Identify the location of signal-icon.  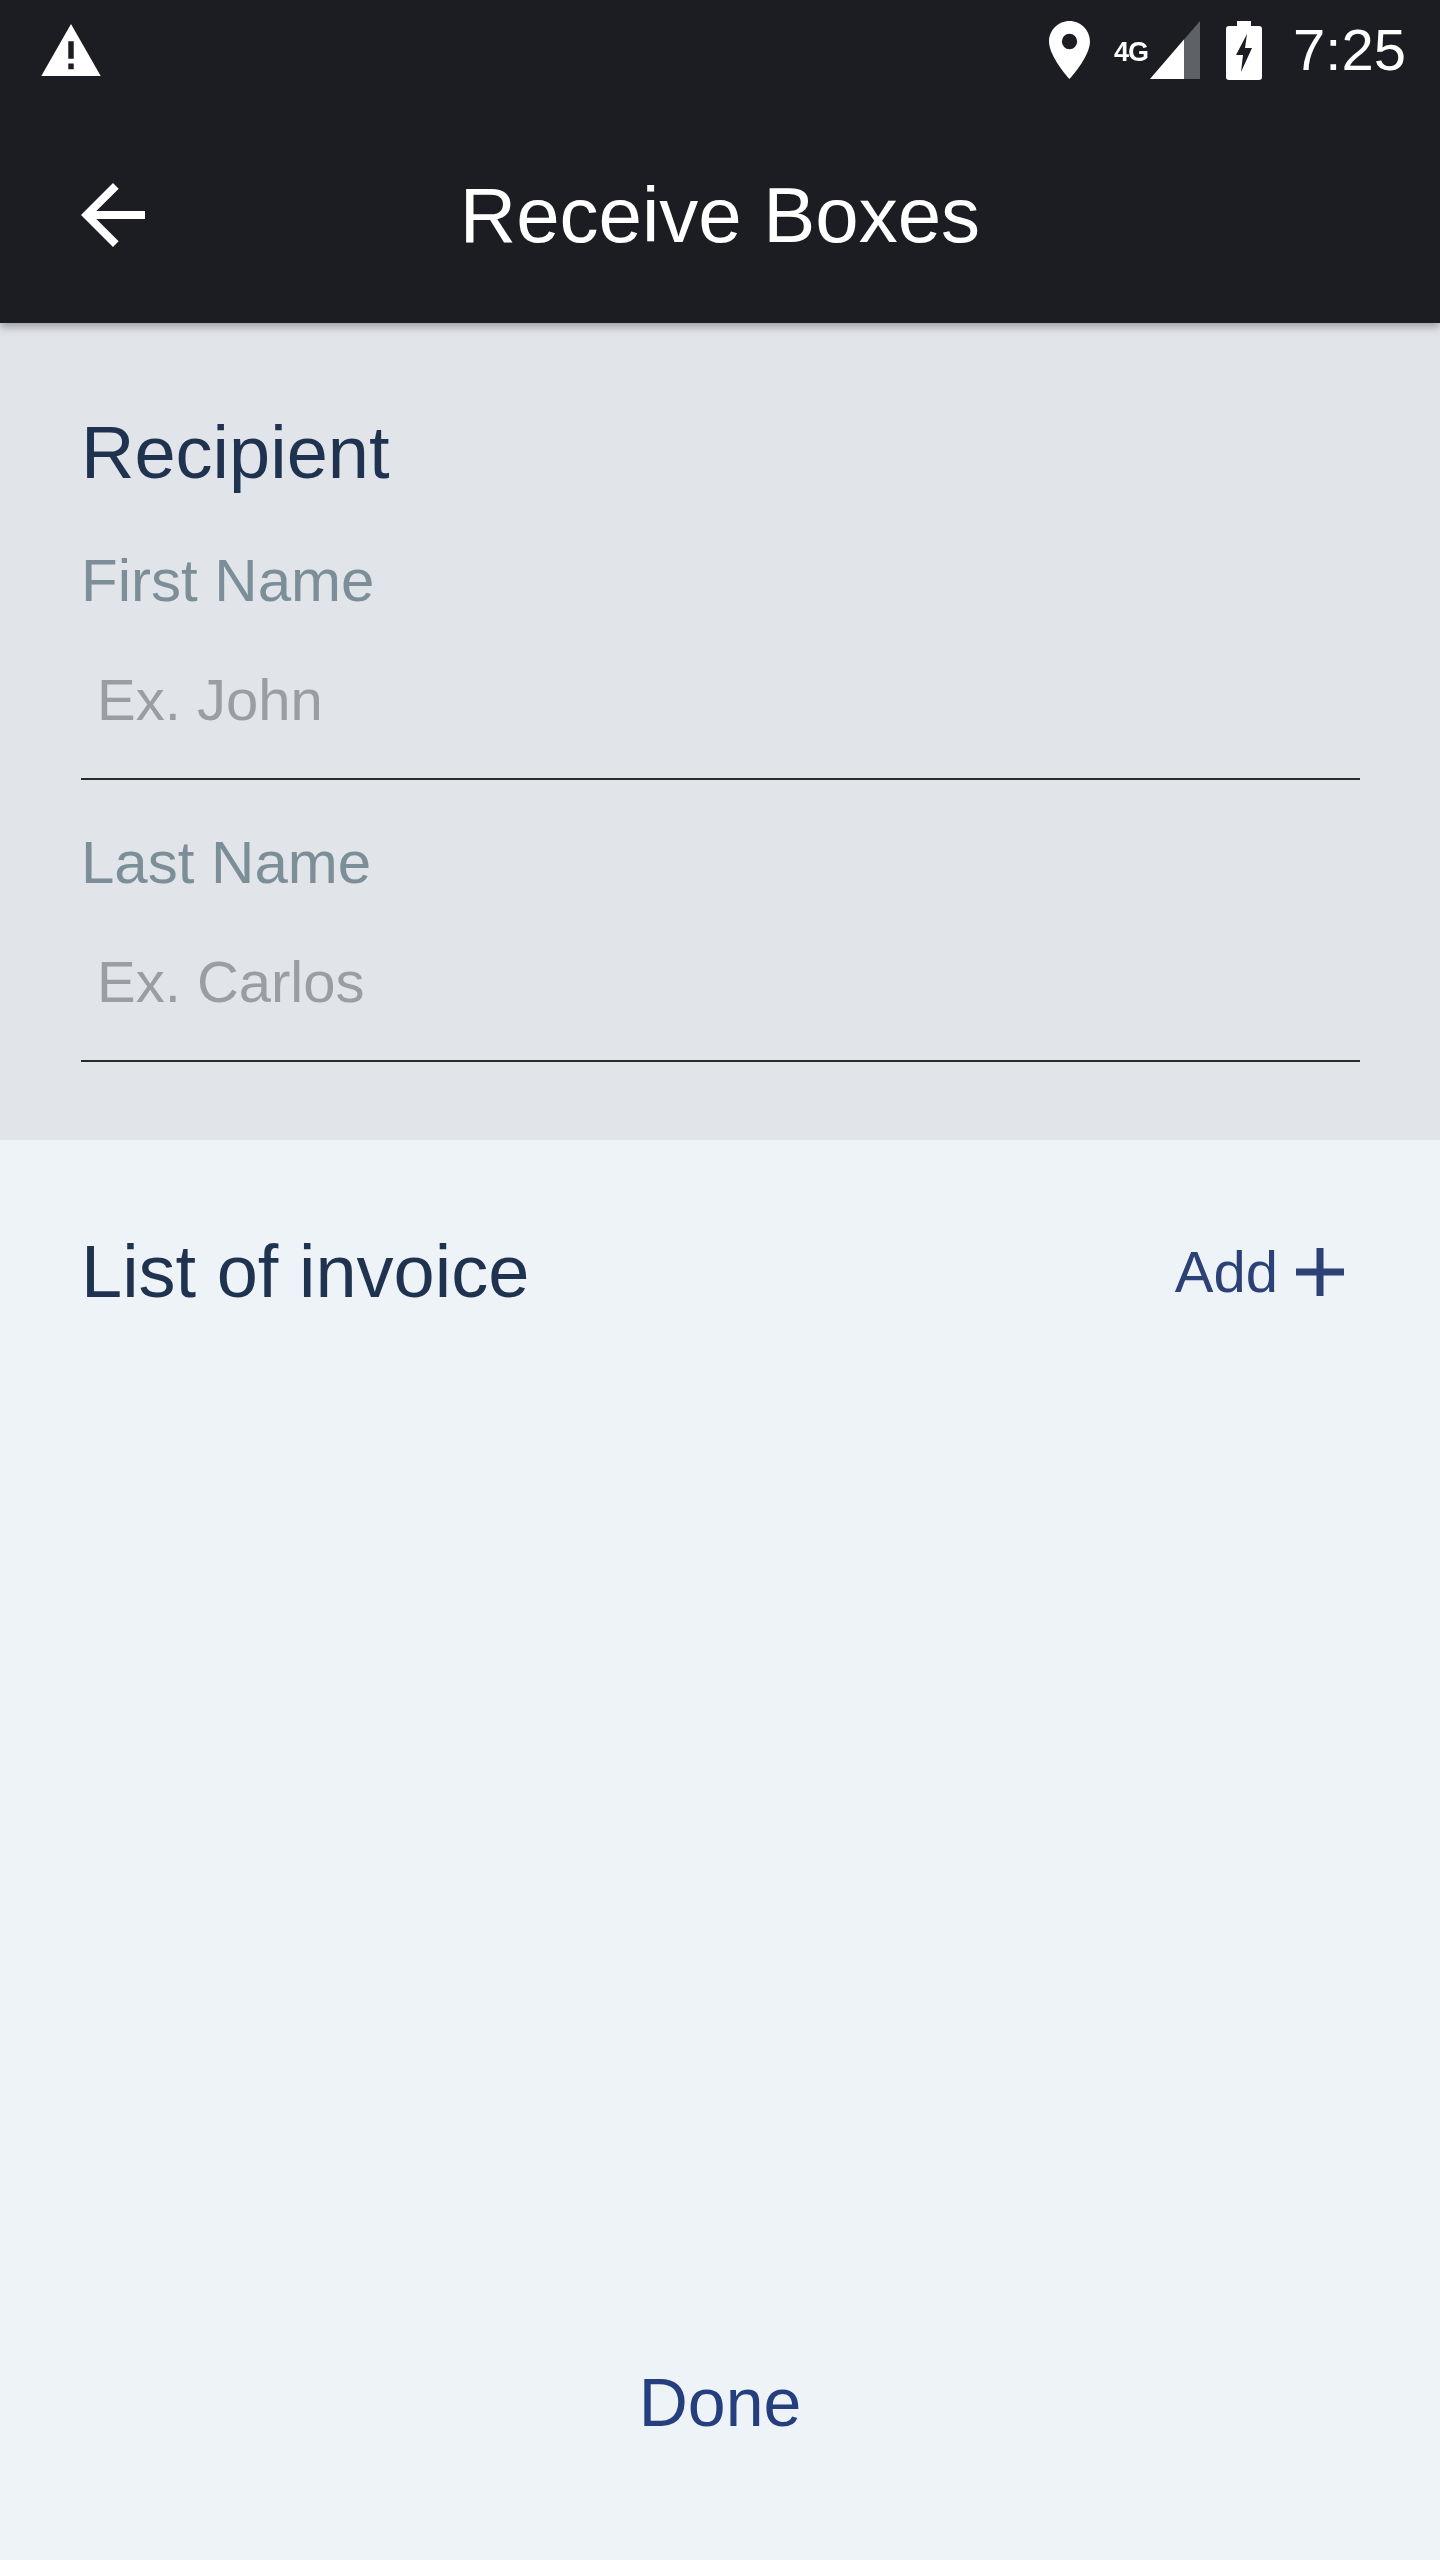
(1175, 50).